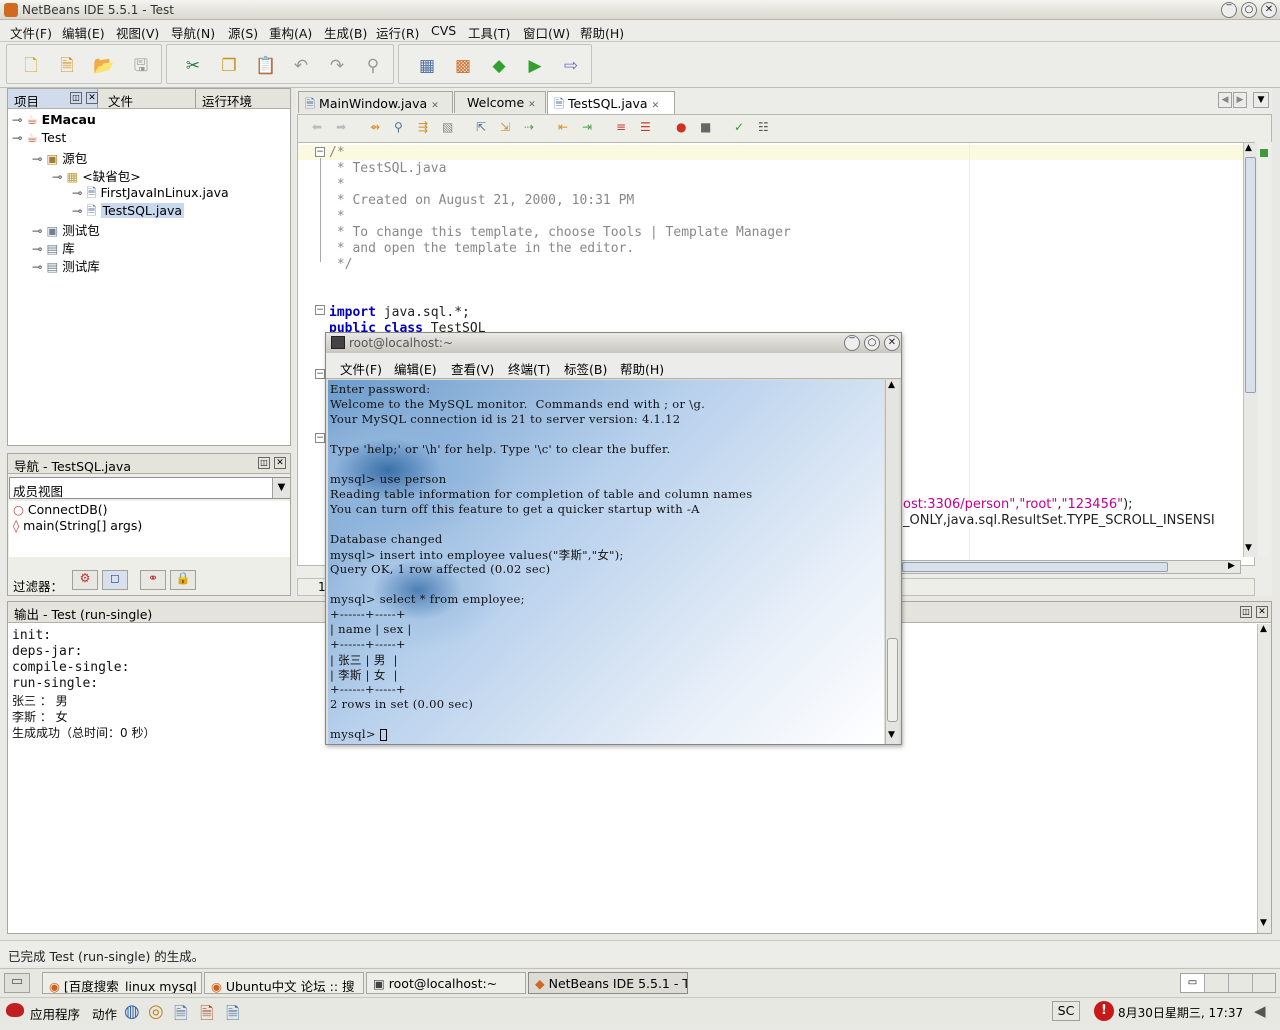 This screenshot has height=1030, width=1280. What do you see at coordinates (156, 1011) in the screenshot?
I see `mail-launcher-icon: ◎` at bounding box center [156, 1011].